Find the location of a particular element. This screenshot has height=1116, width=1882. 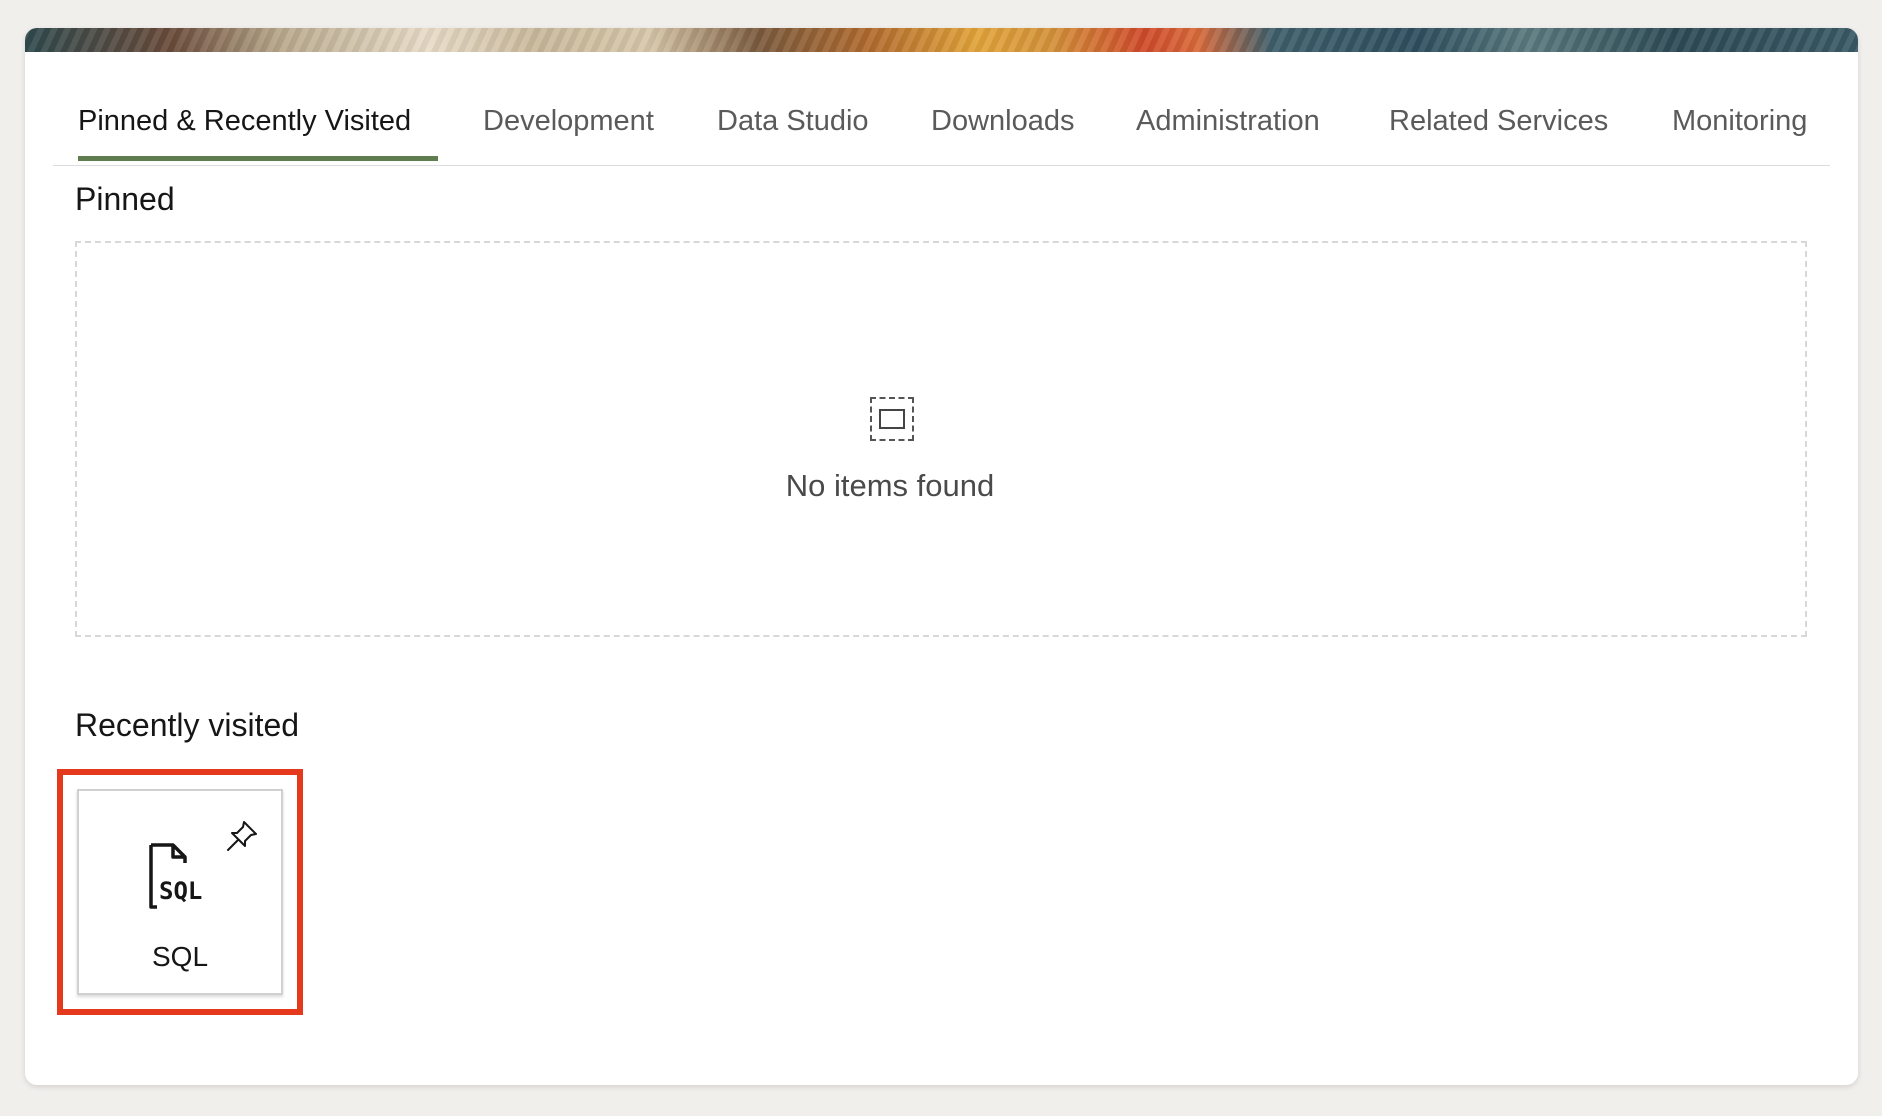

recent-item-sql-tile: SQL SQL is located at coordinates (180, 892).